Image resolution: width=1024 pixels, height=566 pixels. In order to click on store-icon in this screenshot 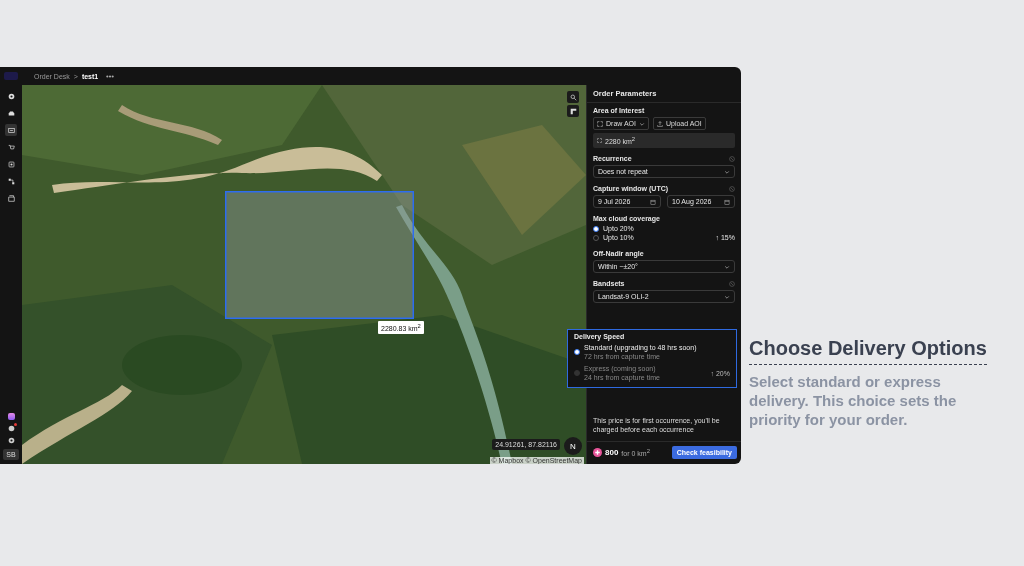, I will do `click(11, 198)`.